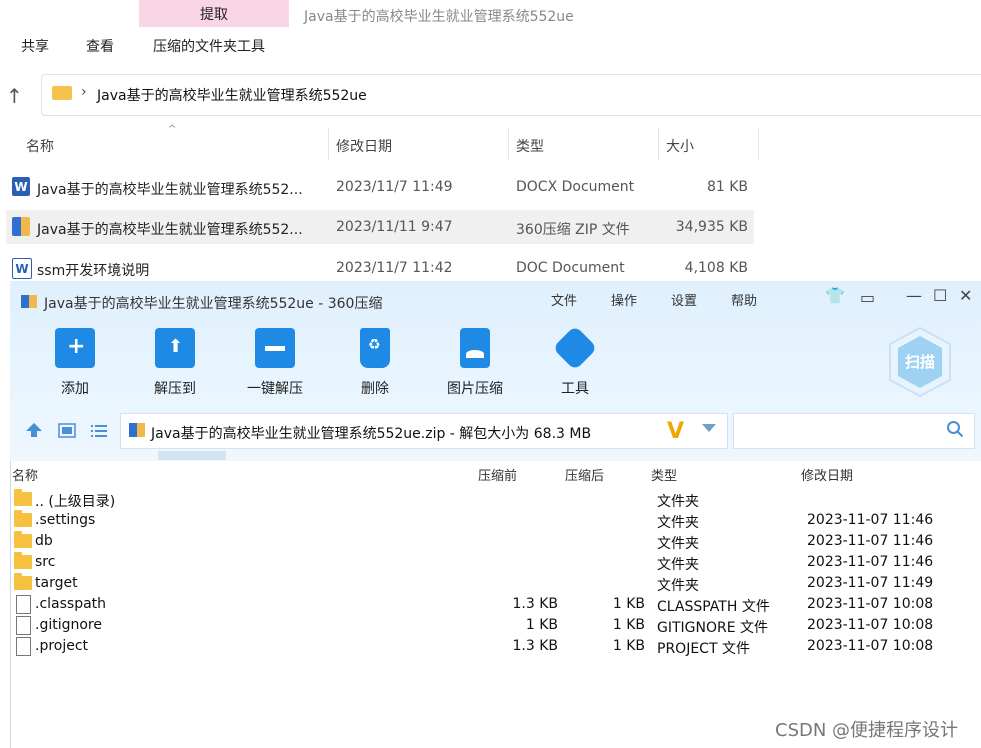 The image size is (981, 748). Describe the element at coordinates (965, 295) in the screenshot. I see `close-icon: ✕` at that location.